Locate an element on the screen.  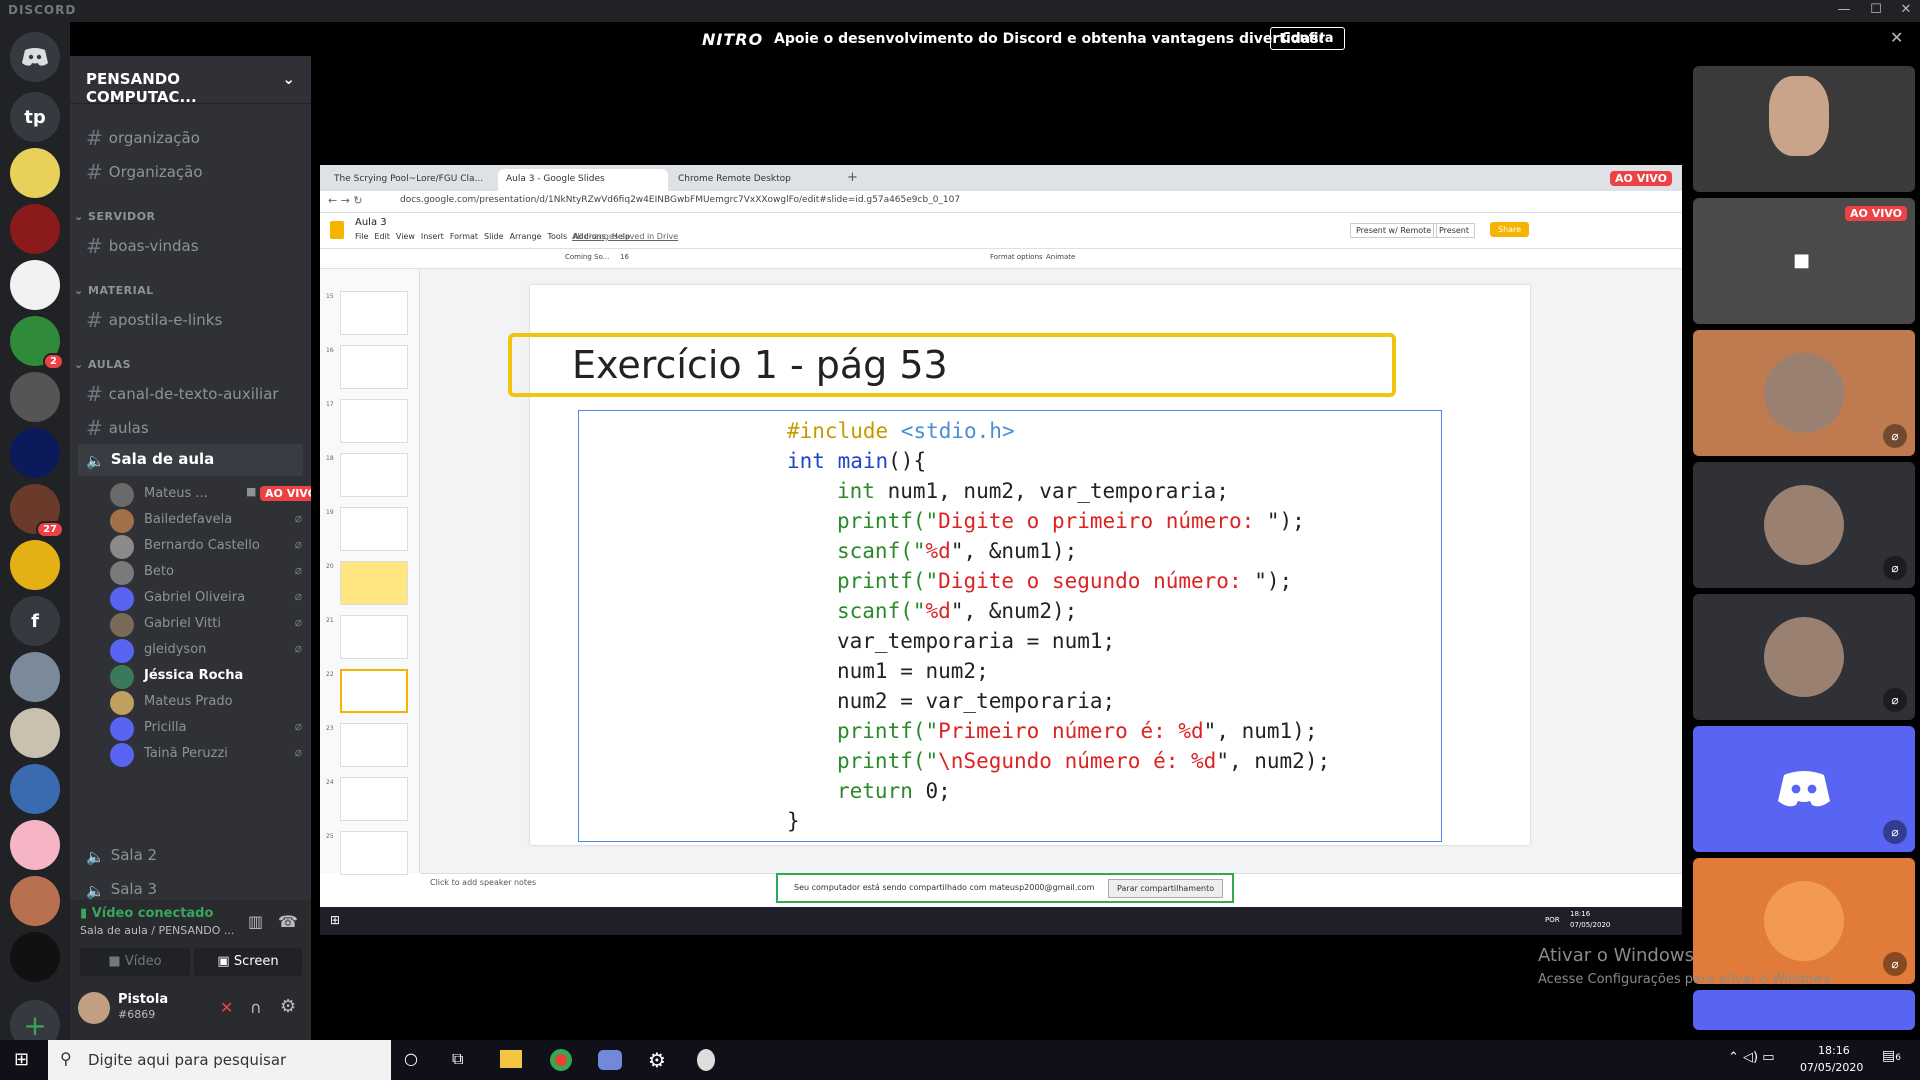
stop-sharing-button: Parar compartilhamento is located at coordinates (1166, 888).